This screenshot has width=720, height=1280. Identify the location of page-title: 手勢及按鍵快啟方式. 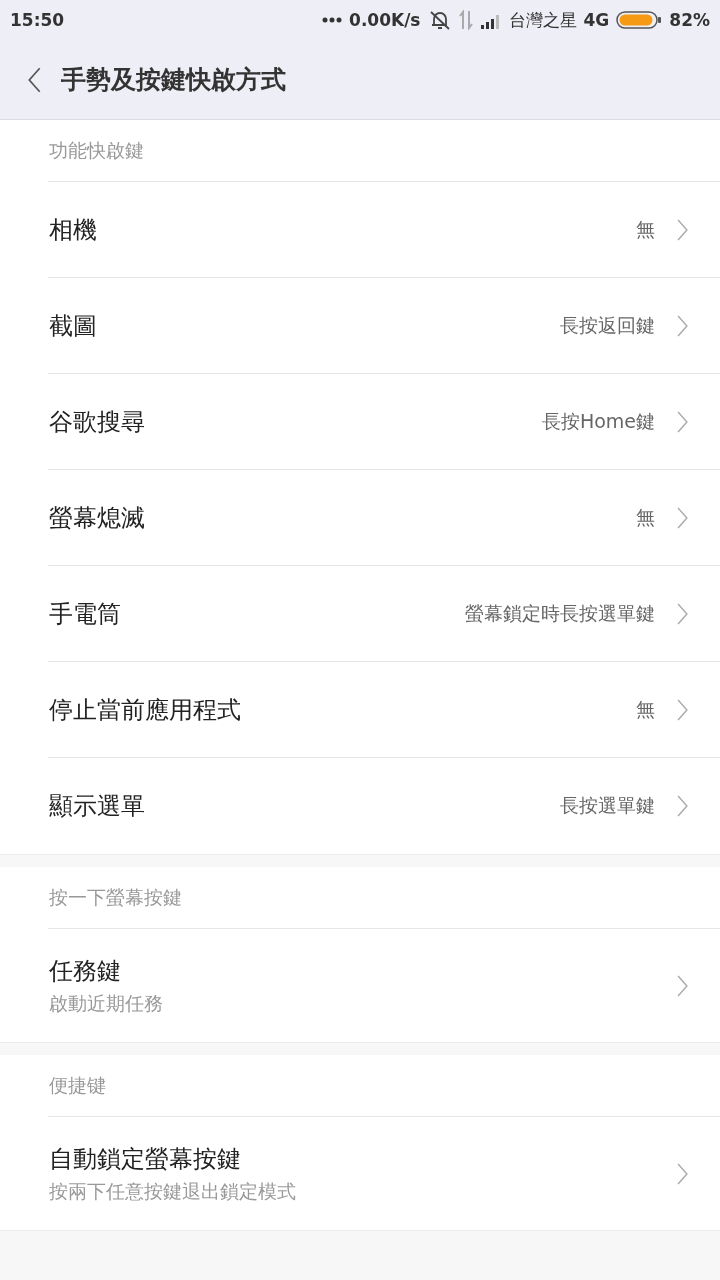
(173, 80).